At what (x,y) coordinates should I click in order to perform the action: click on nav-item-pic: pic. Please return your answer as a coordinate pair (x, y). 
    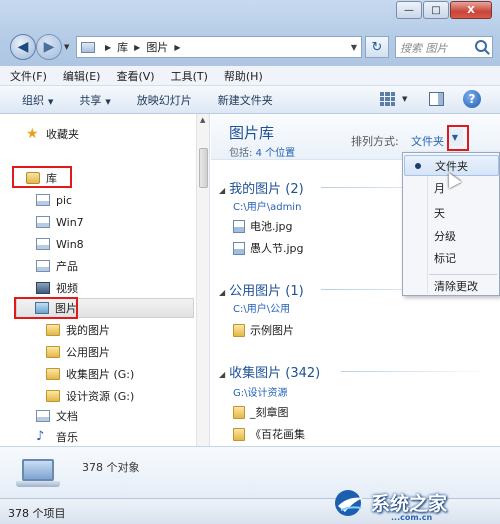
    Looking at the image, I should click on (54, 200).